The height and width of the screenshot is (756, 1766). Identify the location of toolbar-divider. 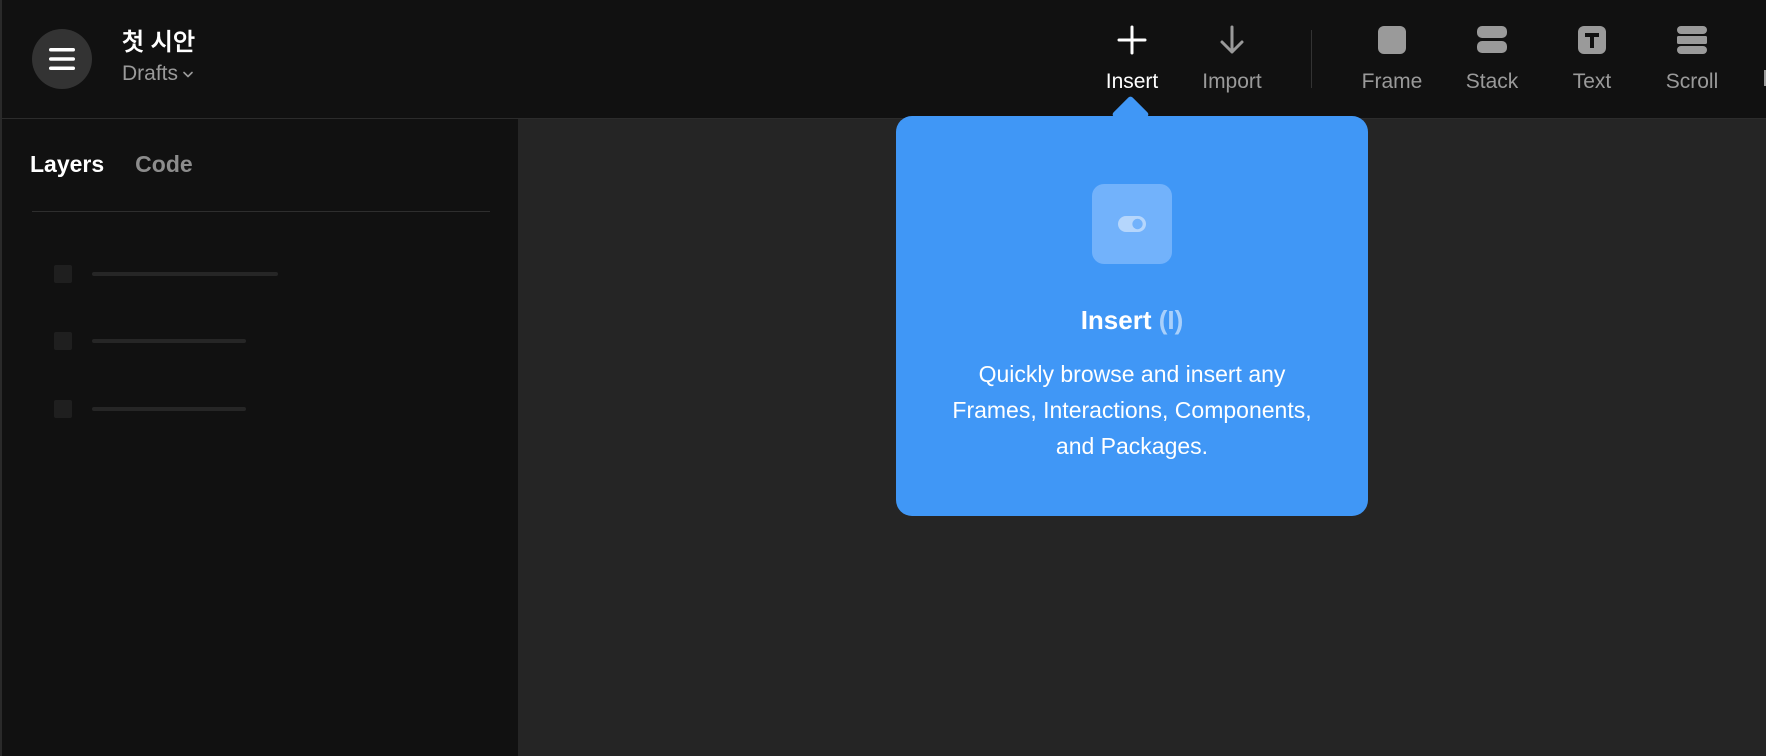
(1311, 59).